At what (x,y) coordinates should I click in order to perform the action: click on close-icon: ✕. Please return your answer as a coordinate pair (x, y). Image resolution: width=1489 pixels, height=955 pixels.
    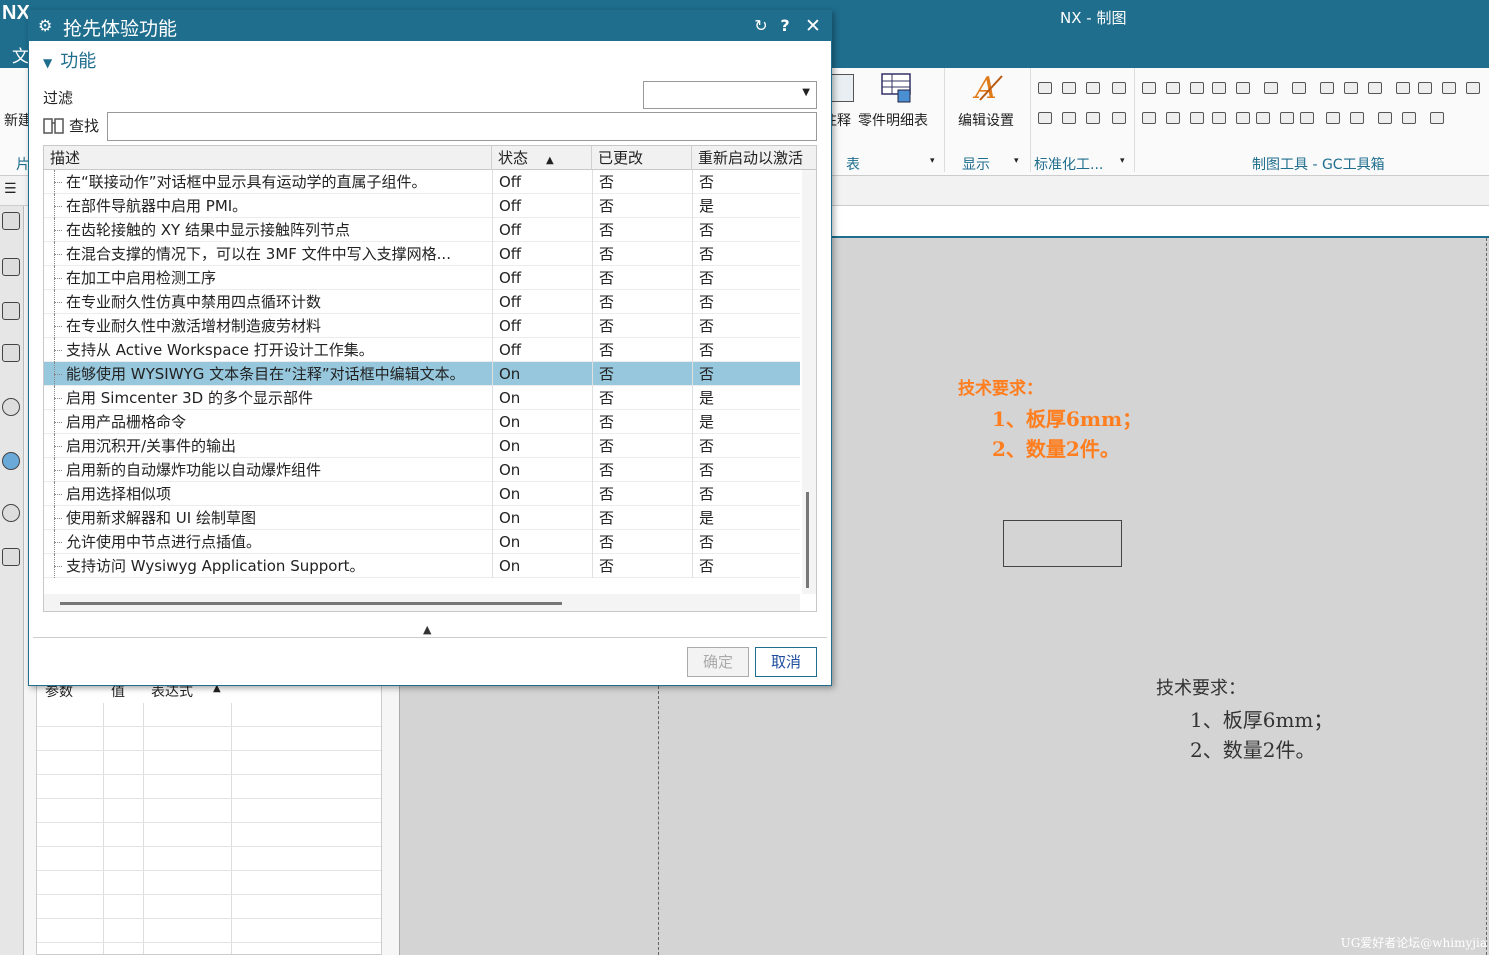
    Looking at the image, I should click on (813, 26).